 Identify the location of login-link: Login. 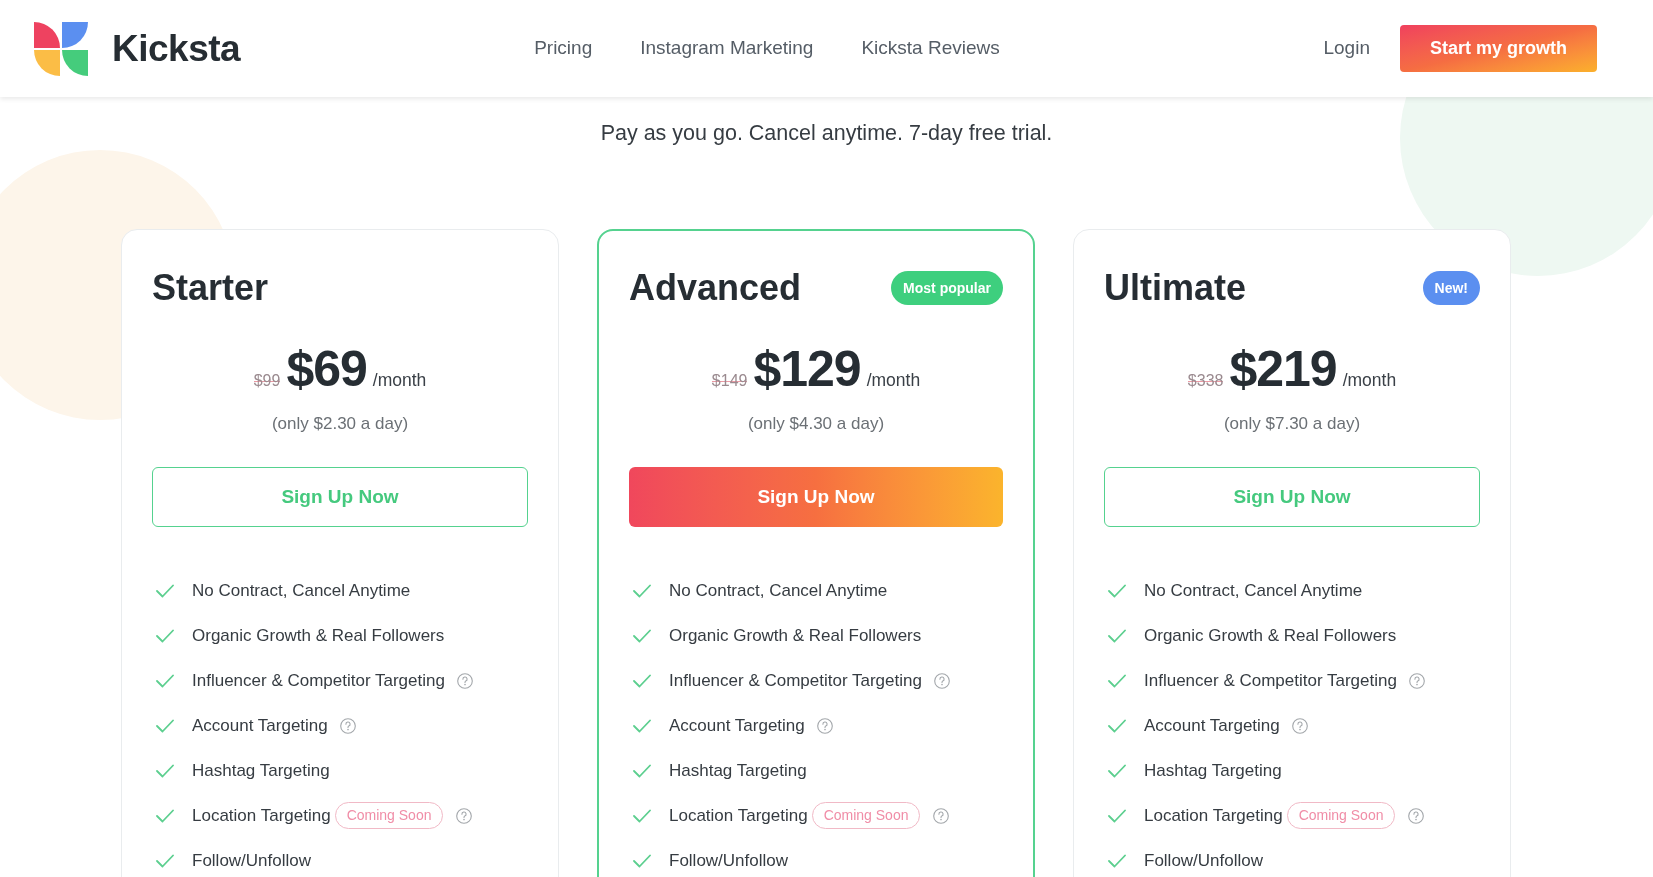
(1346, 48).